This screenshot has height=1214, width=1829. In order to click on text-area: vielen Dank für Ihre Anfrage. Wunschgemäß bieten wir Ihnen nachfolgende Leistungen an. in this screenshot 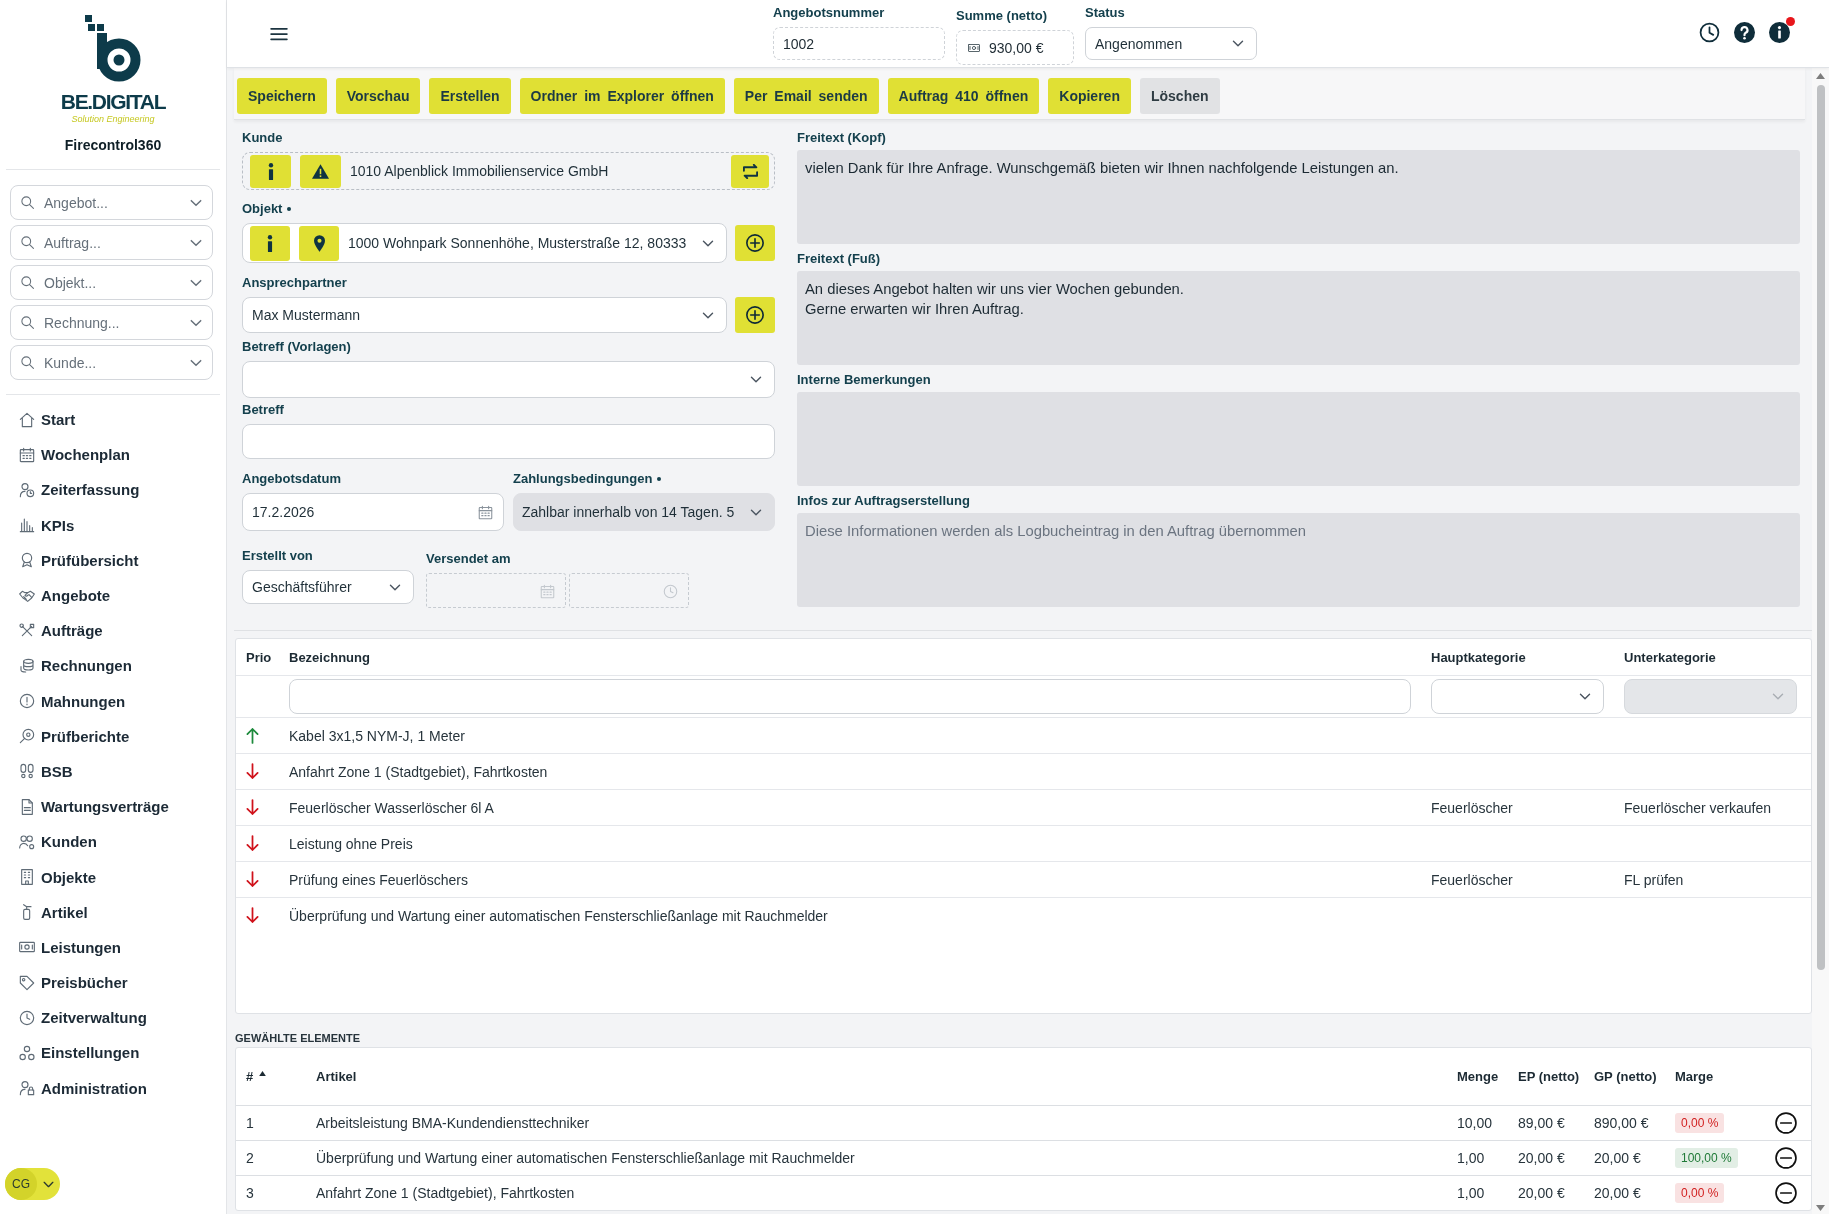, I will do `click(1298, 197)`.